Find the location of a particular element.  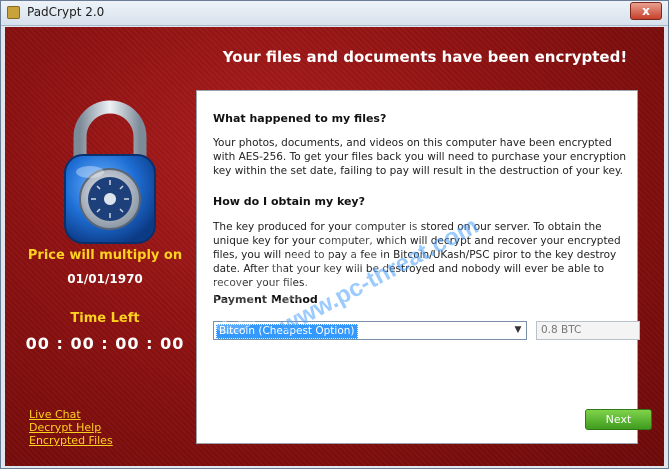

help-links: Live Chat Decrypt Help Encrypted Files is located at coordinates (71, 427).